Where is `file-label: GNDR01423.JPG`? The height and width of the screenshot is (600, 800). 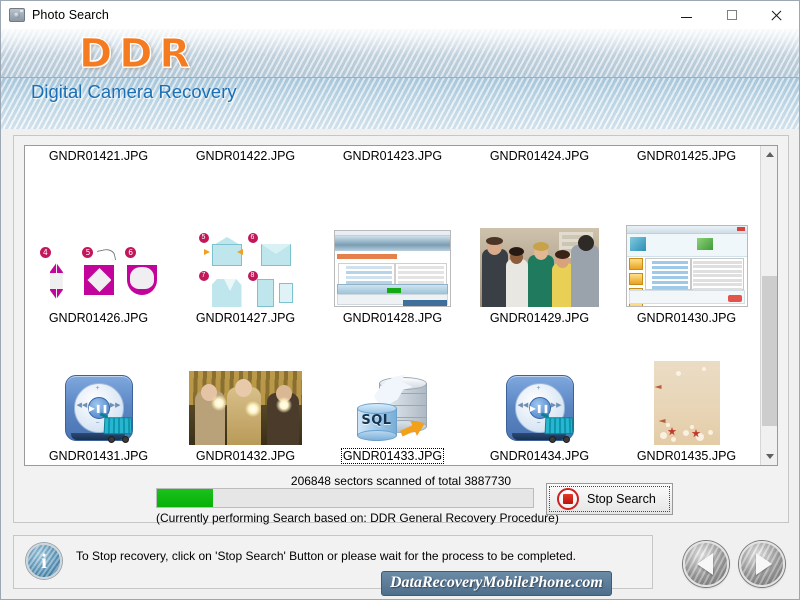
file-label: GNDR01423.JPG is located at coordinates (392, 156).